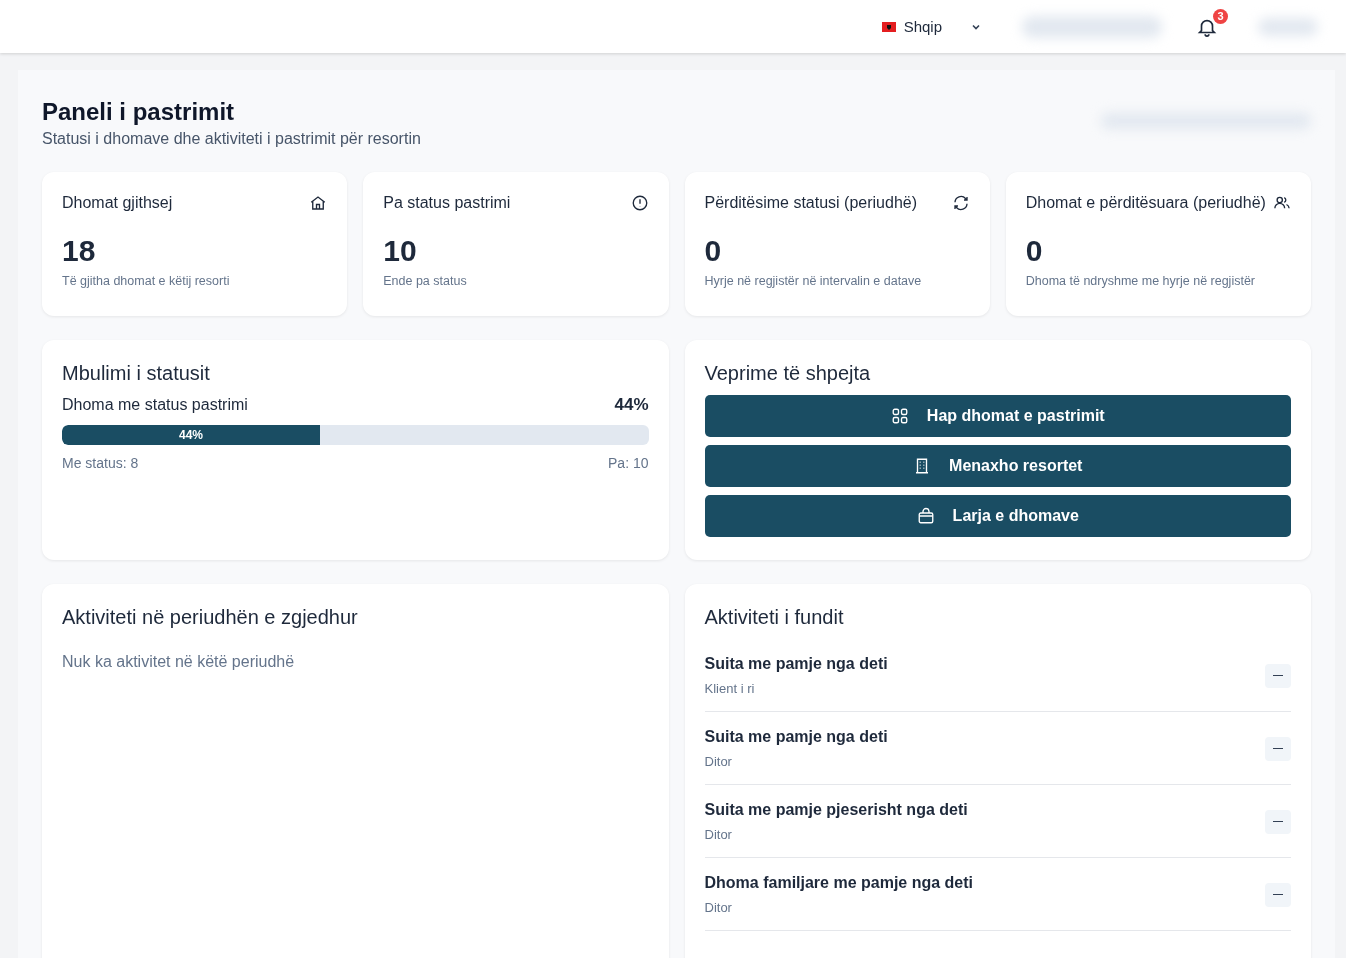 Image resolution: width=1346 pixels, height=958 pixels. I want to click on stat-label: Pa status pastrimi, so click(447, 203).